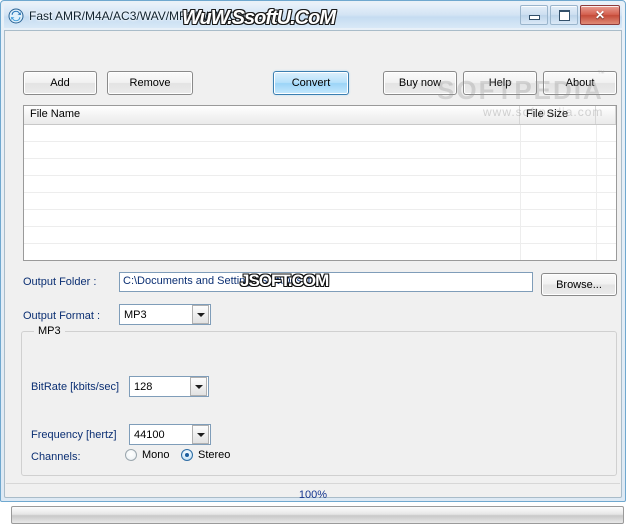 The image size is (626, 524). What do you see at coordinates (60, 282) in the screenshot?
I see `output-folder-label: Output Folder :` at bounding box center [60, 282].